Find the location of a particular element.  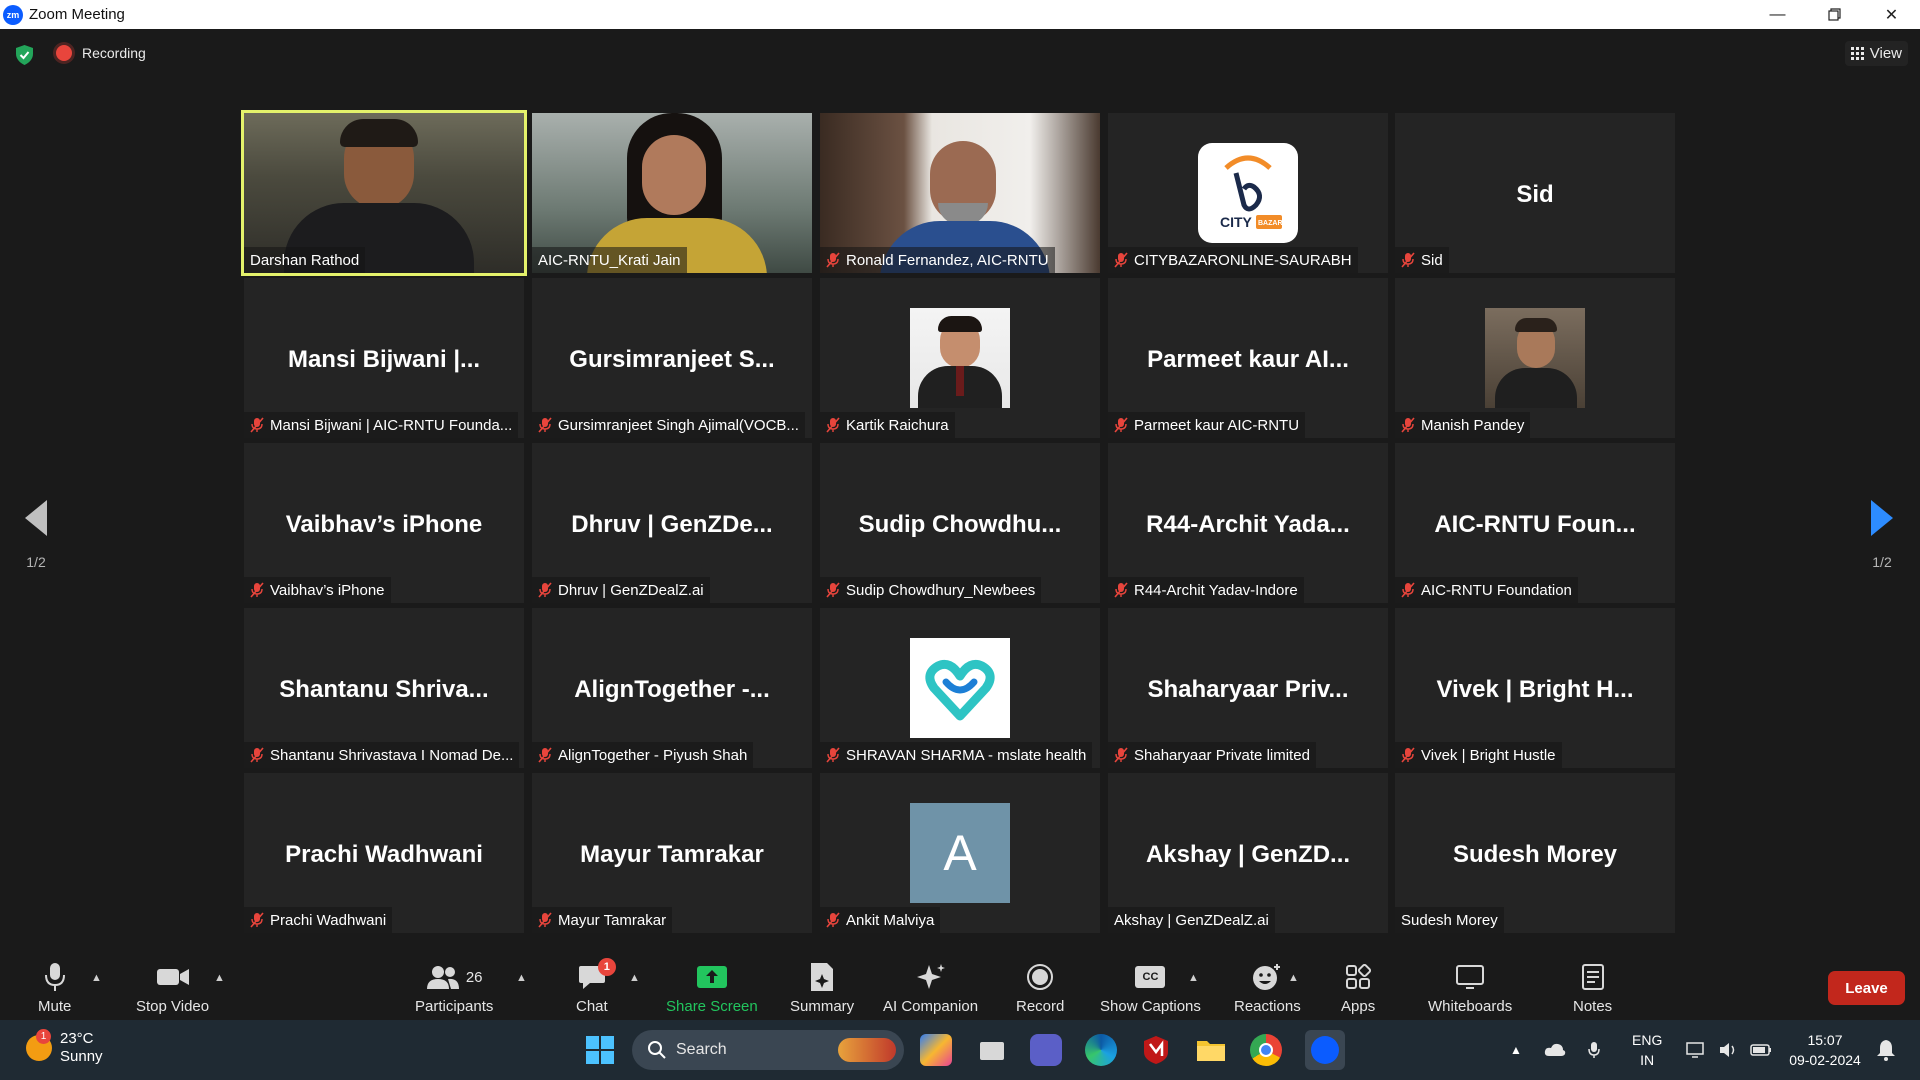

onedrive-cloud-icon is located at coordinates (1555, 1050).